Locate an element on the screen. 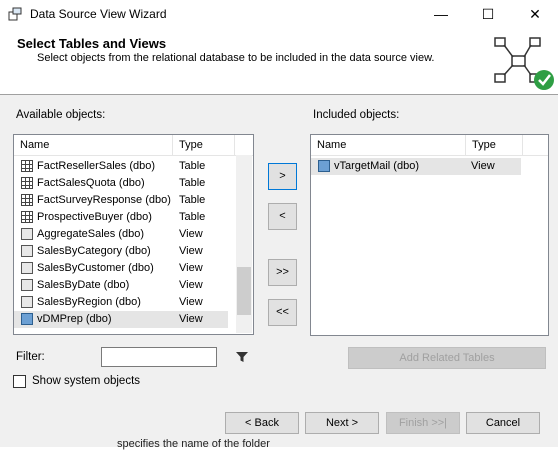 This screenshot has height=450, width=558. window-title: Data Source View Wizard is located at coordinates (98, 14).